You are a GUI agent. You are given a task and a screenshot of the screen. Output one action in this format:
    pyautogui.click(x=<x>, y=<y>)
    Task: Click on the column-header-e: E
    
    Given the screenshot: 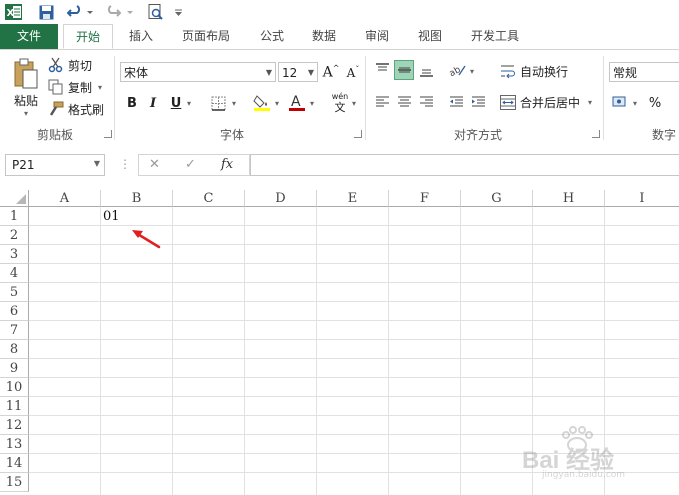 What is the action you would take?
    pyautogui.click(x=353, y=198)
    